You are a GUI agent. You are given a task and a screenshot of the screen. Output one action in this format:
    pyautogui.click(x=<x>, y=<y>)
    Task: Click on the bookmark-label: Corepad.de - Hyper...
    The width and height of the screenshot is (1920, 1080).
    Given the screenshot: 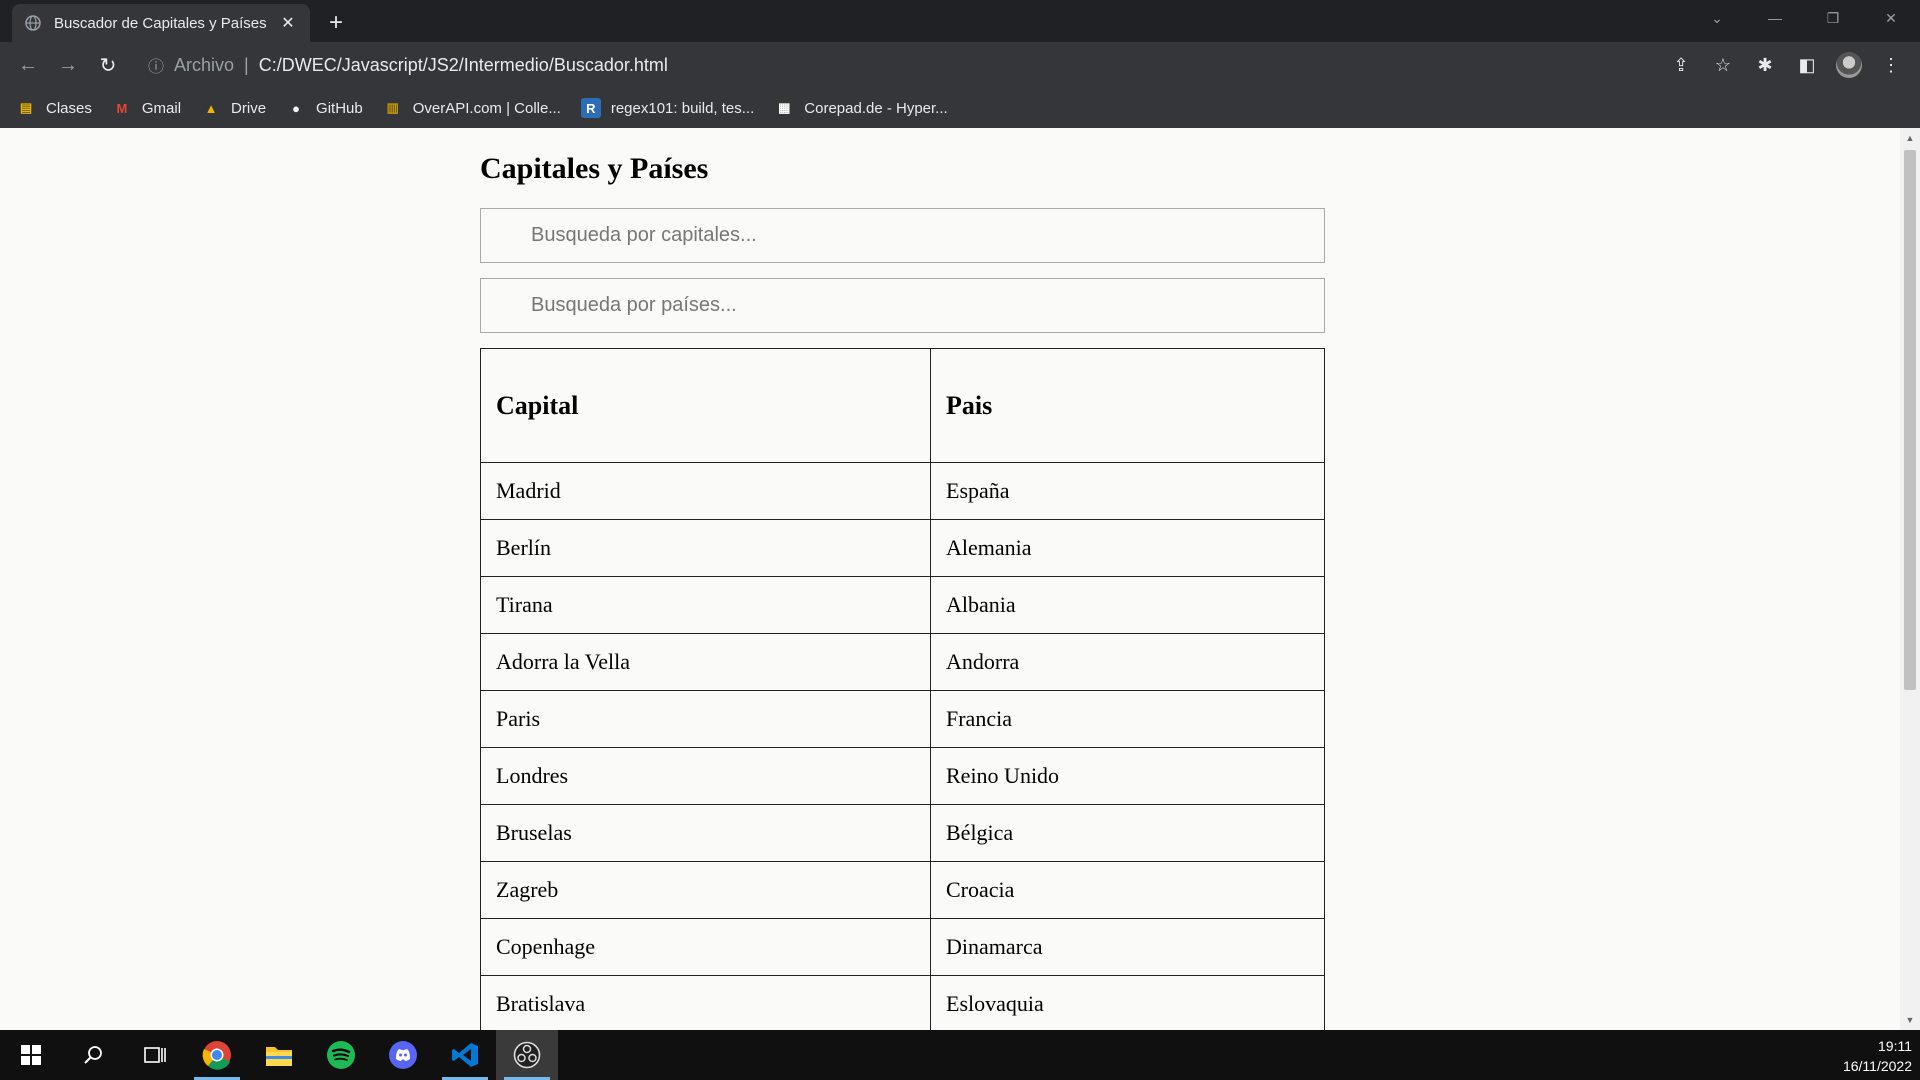 What is the action you would take?
    pyautogui.click(x=876, y=108)
    